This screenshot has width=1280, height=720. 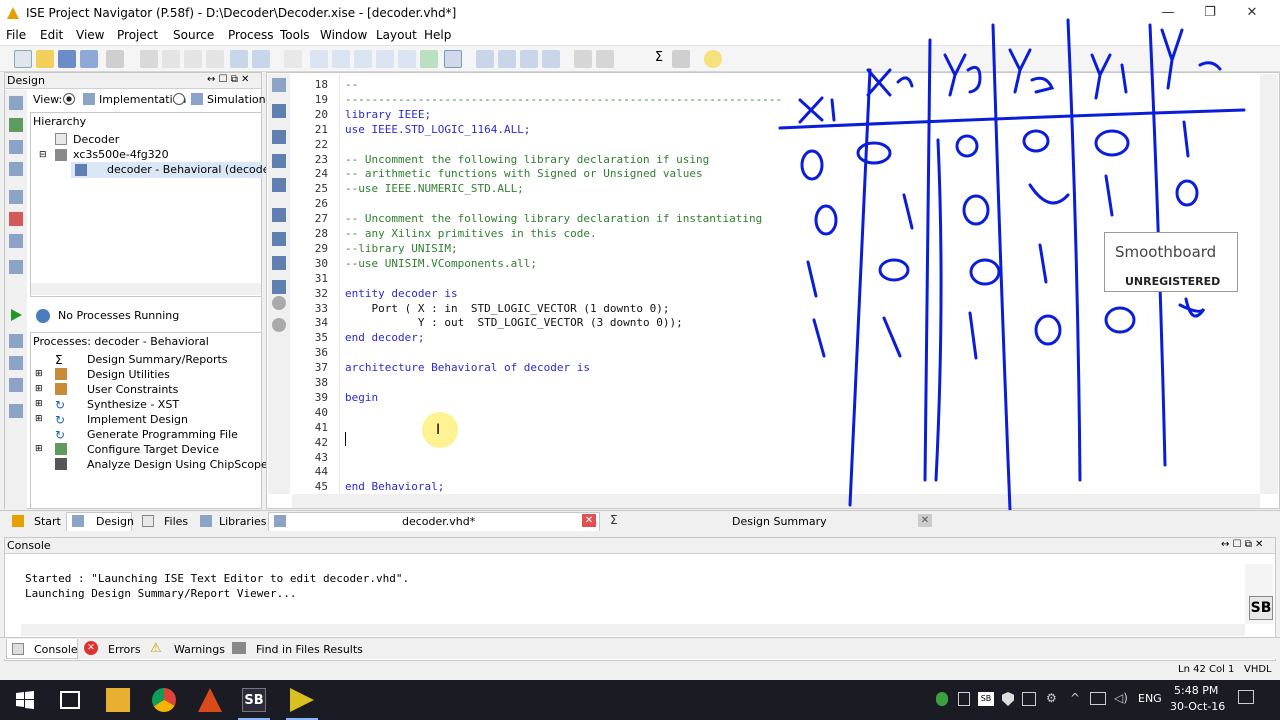 I want to click on tab-start: Start, so click(x=47, y=521).